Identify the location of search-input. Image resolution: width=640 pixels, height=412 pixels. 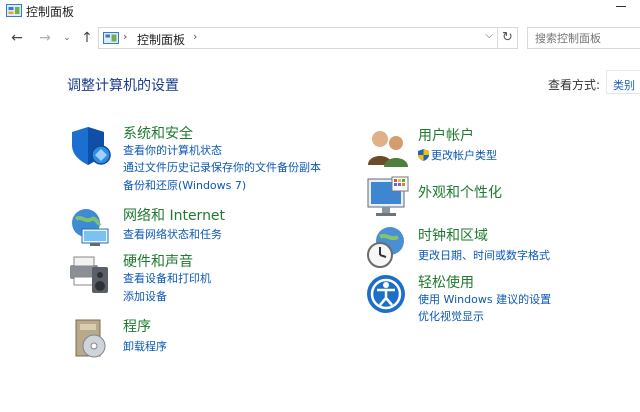
(583, 38).